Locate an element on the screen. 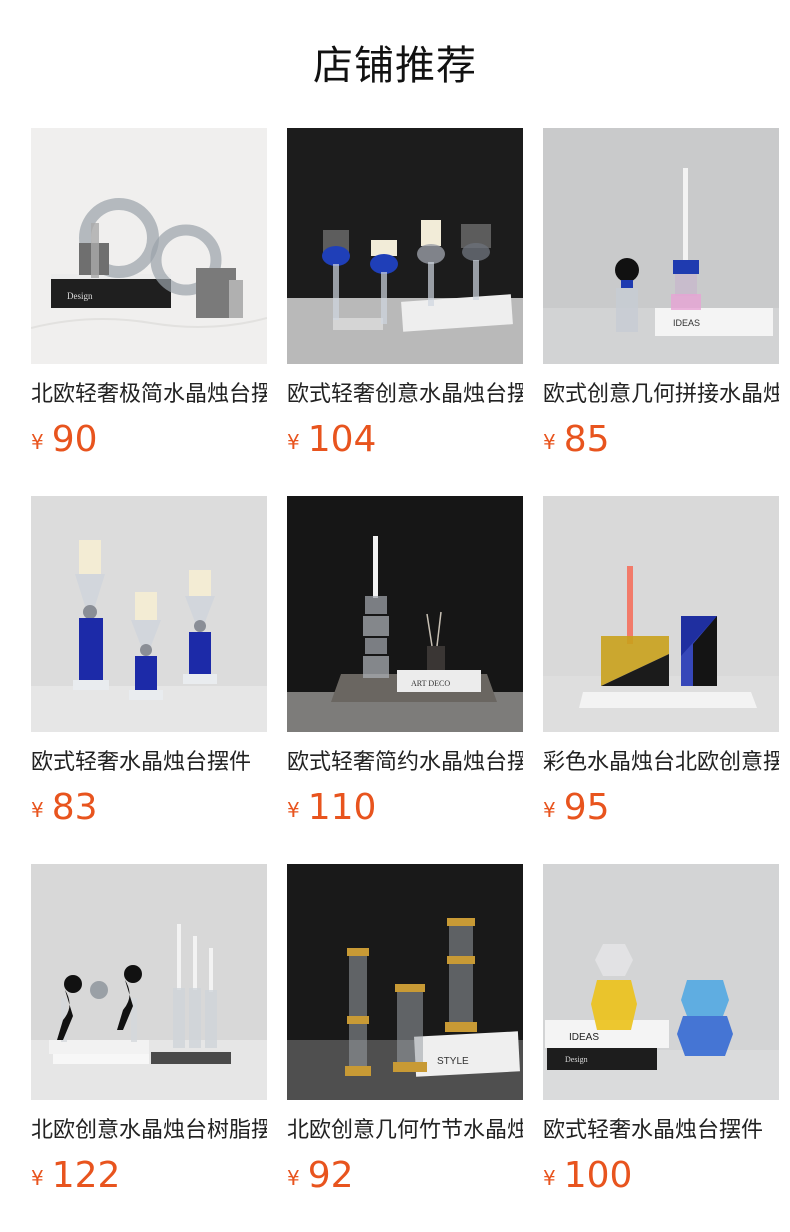 This screenshot has height=1232, width=790. product-card: ART DECO 欧式轻奢简约水晶烛台摆件 ¥110 is located at coordinates (405, 680).